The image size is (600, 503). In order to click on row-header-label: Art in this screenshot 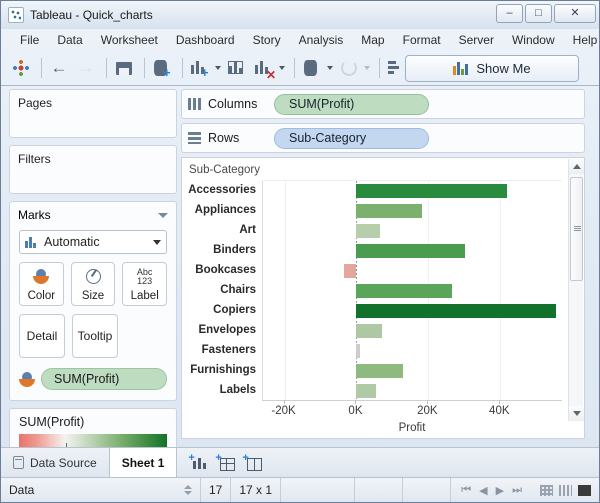, I will do `click(222, 230)`.